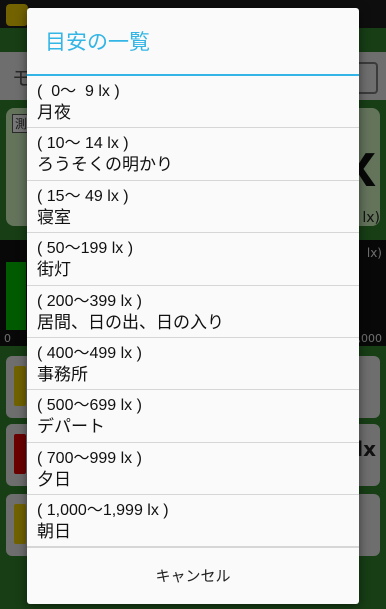 Image resolution: width=386 pixels, height=609 pixels. Describe the element at coordinates (54, 479) in the screenshot. I see `item-label: 夕日` at that location.